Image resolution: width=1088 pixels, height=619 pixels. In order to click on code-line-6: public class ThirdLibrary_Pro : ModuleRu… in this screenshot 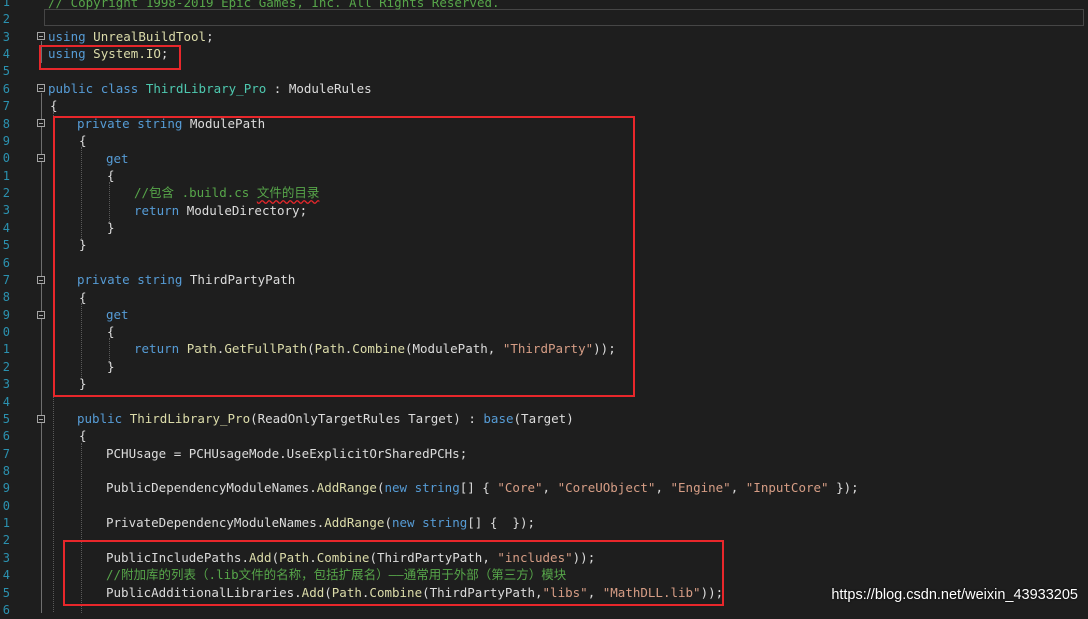, I will do `click(210, 88)`.